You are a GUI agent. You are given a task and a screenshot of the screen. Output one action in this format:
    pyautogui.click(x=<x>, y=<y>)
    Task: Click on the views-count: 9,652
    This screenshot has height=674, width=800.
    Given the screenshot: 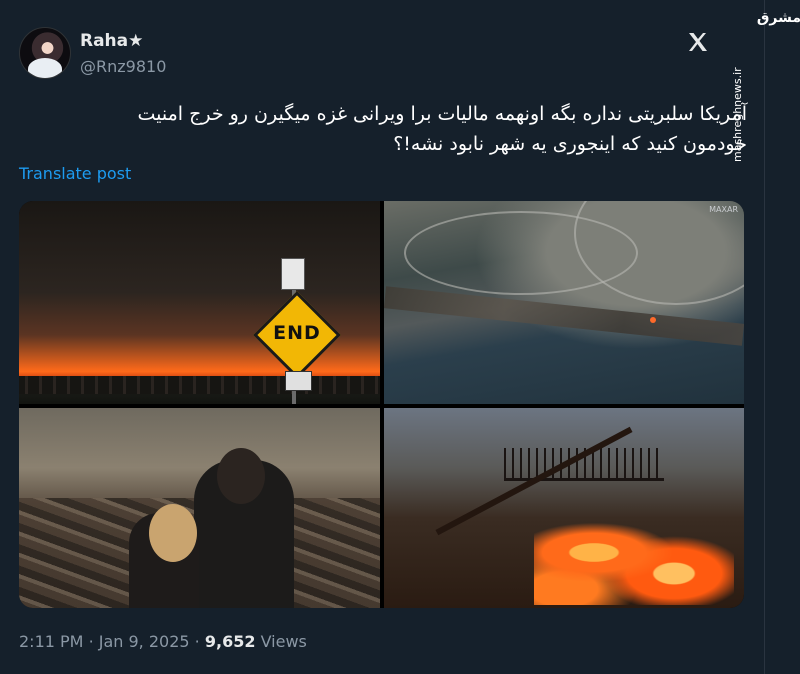 What is the action you would take?
    pyautogui.click(x=230, y=641)
    